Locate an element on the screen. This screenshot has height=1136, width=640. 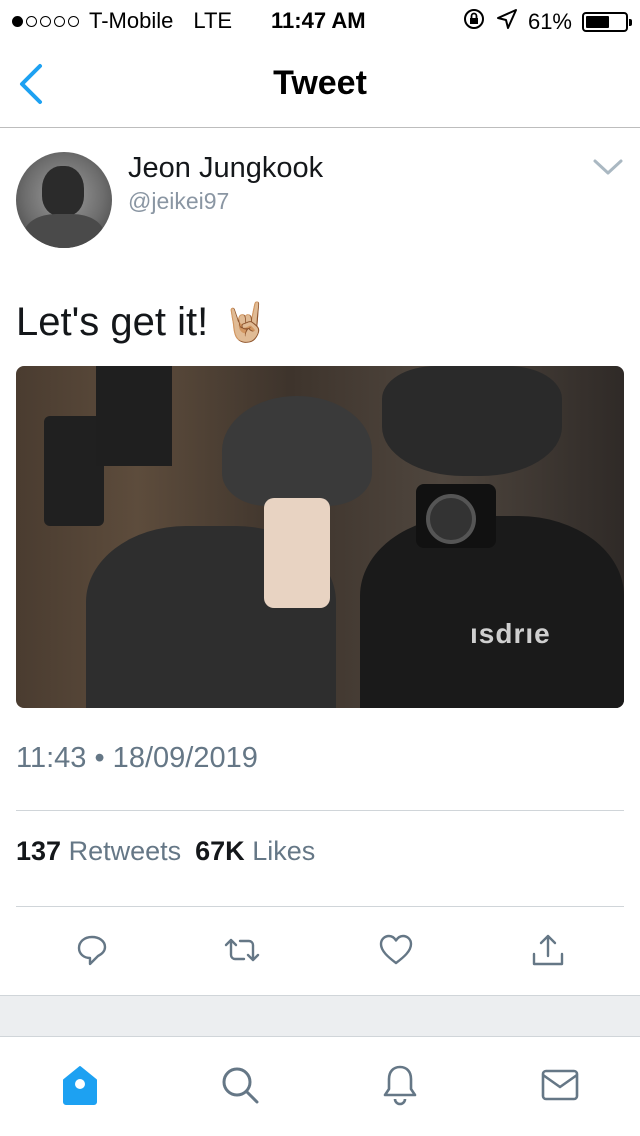
heart-icon is located at coordinates (396, 949).